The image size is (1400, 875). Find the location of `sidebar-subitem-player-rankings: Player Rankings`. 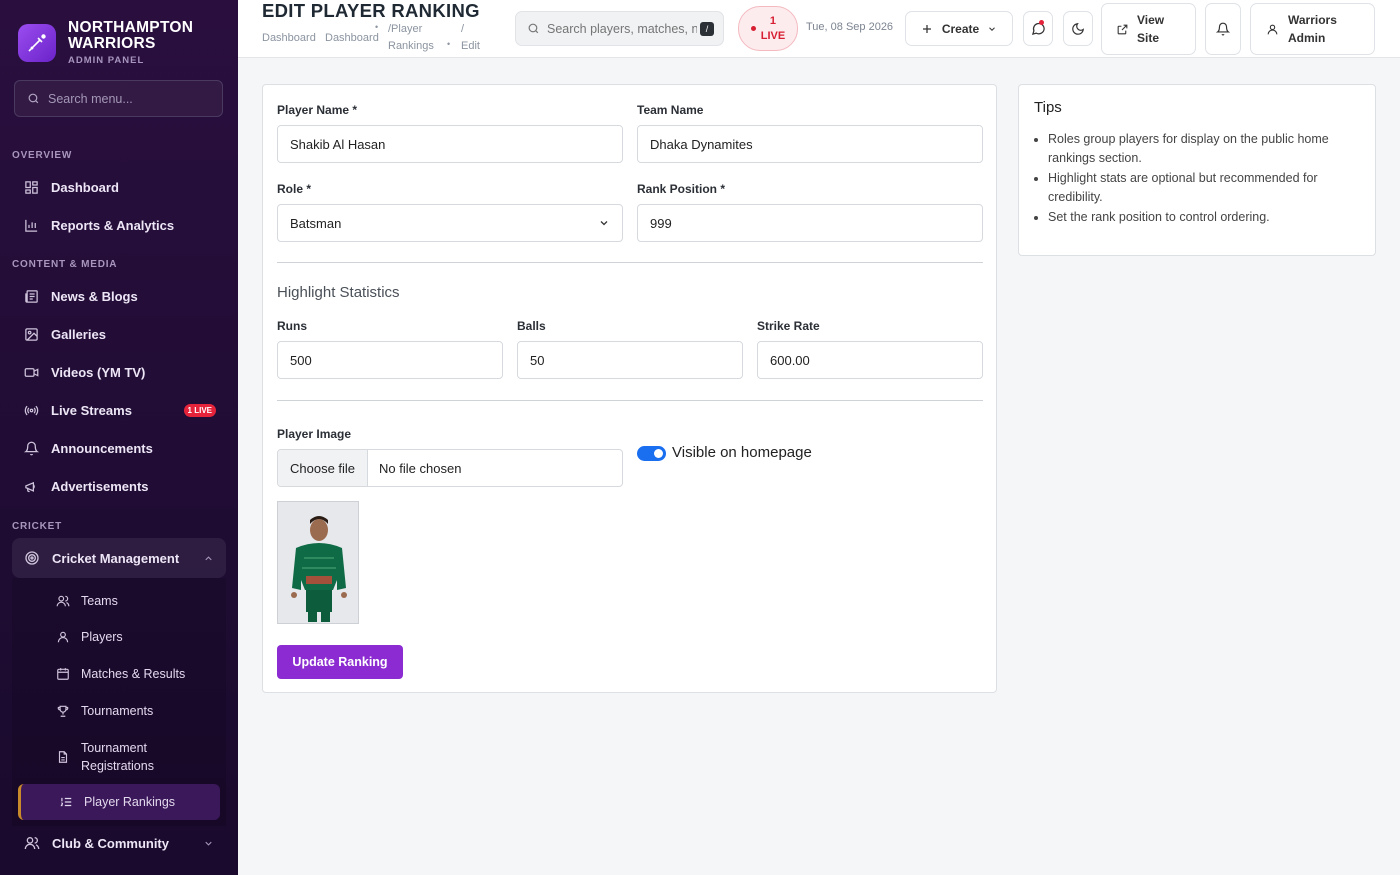

sidebar-subitem-player-rankings: Player Rankings is located at coordinates (119, 802).